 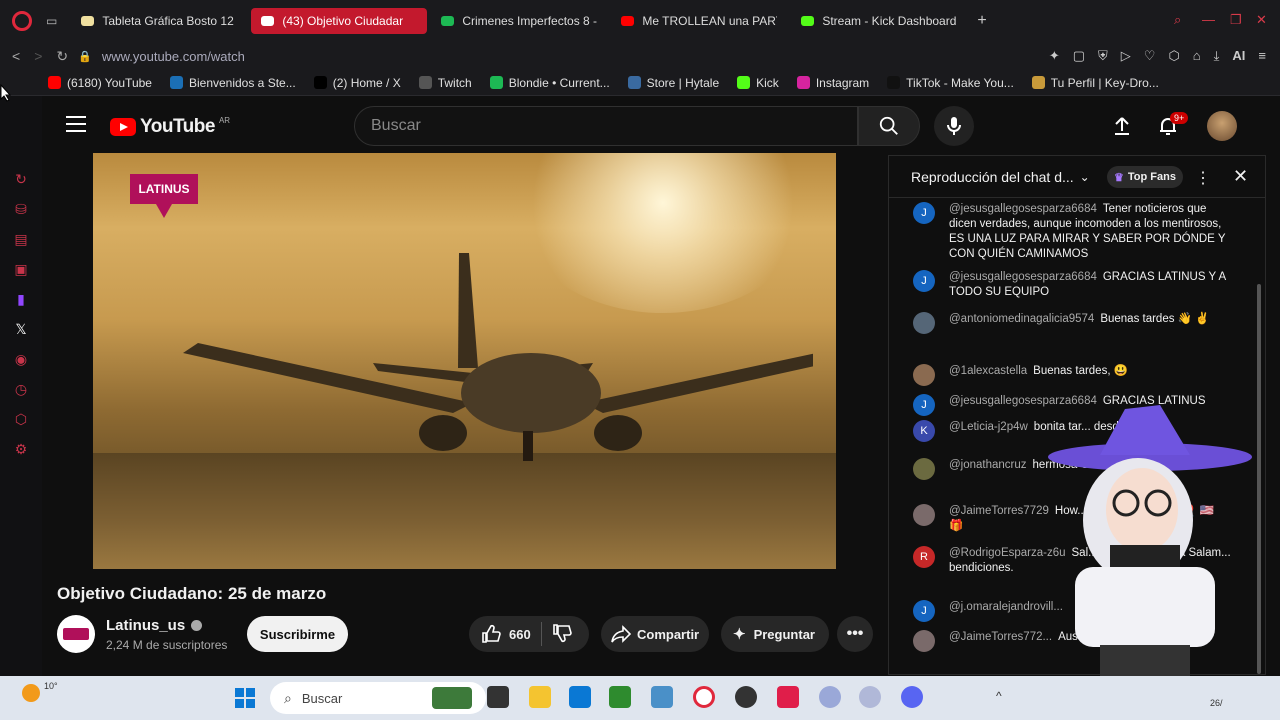 I want to click on weather-widget: 10°, so click(x=40, y=691).